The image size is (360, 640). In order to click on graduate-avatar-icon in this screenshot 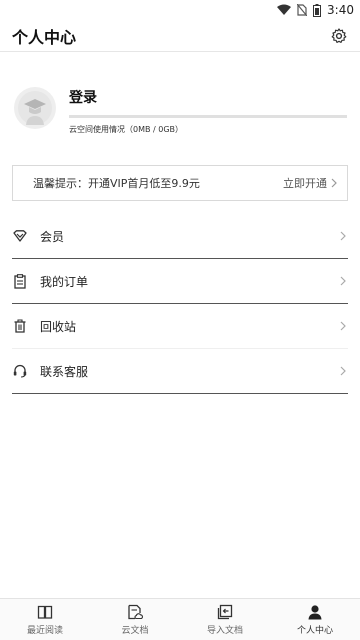, I will do `click(35, 108)`.